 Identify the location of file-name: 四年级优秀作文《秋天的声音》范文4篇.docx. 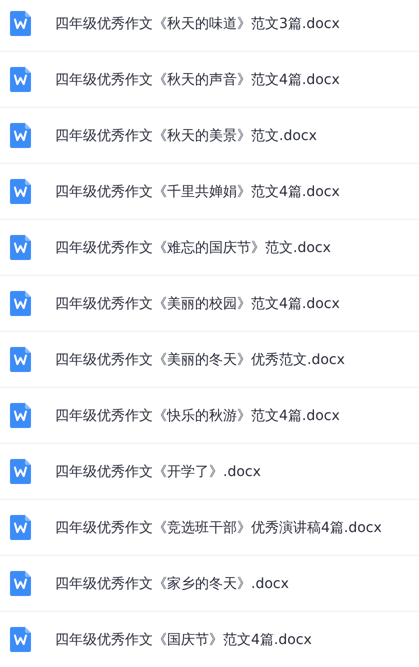
(197, 79).